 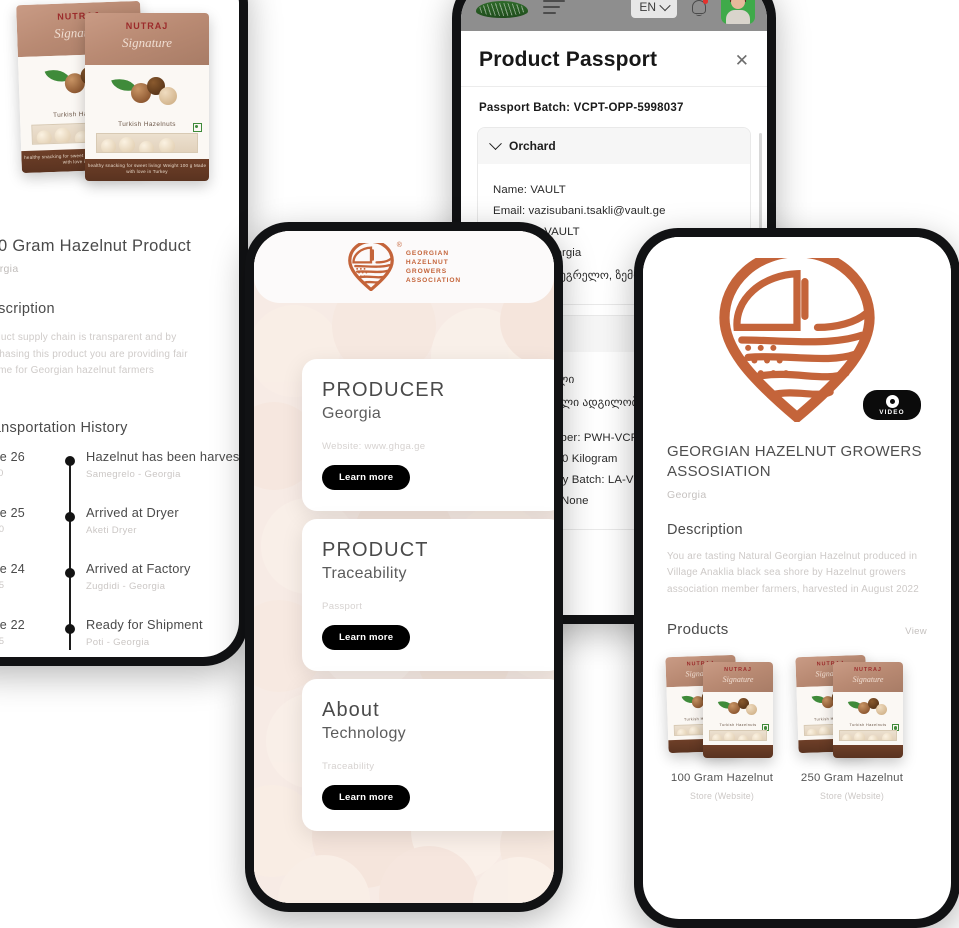 What do you see at coordinates (111, 530) in the screenshot?
I see `timeline-location: Aketi Dryer` at bounding box center [111, 530].